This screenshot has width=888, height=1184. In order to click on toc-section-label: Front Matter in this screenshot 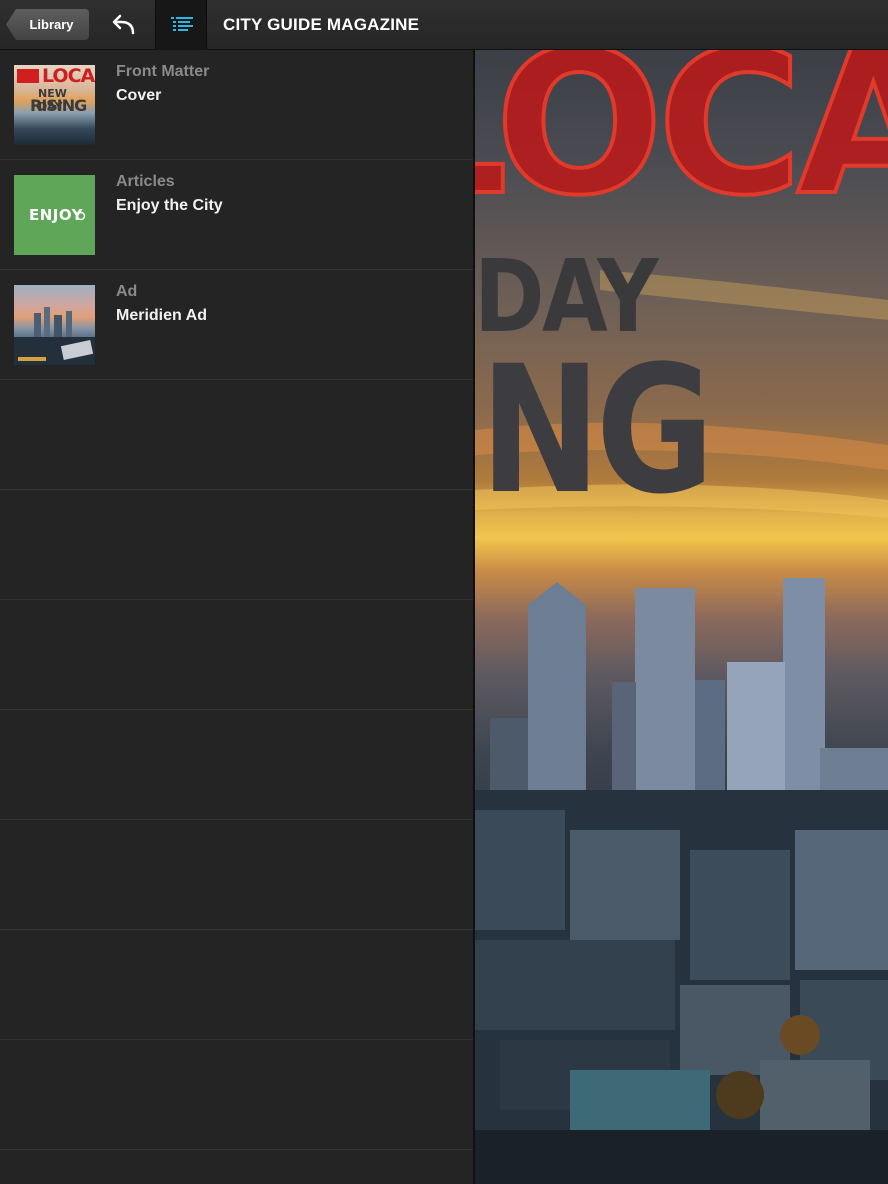, I will do `click(163, 71)`.